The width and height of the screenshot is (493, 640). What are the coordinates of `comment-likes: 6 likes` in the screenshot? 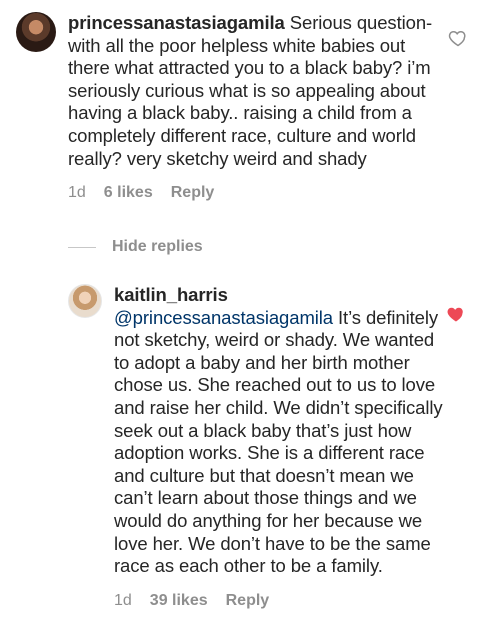 It's located at (128, 193).